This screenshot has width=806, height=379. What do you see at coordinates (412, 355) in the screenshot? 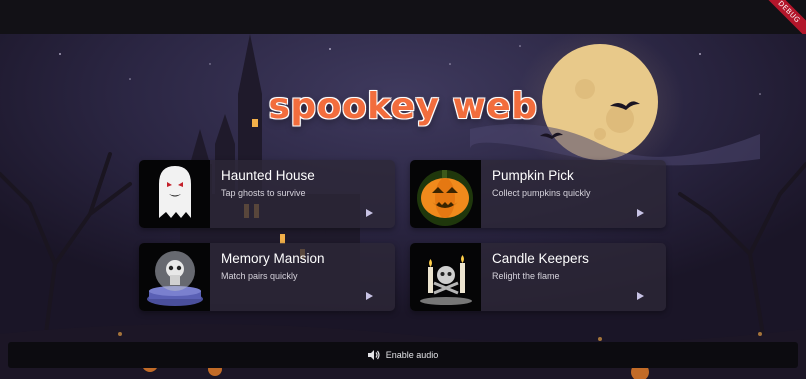
I see `enable-audio-label: Enable audio` at bounding box center [412, 355].